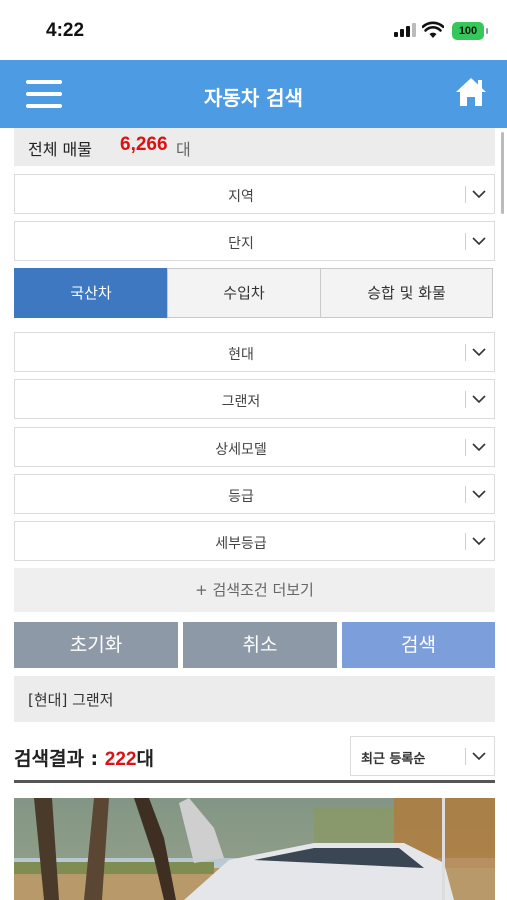  Describe the element at coordinates (254, 781) in the screenshot. I see `result-divider` at that location.